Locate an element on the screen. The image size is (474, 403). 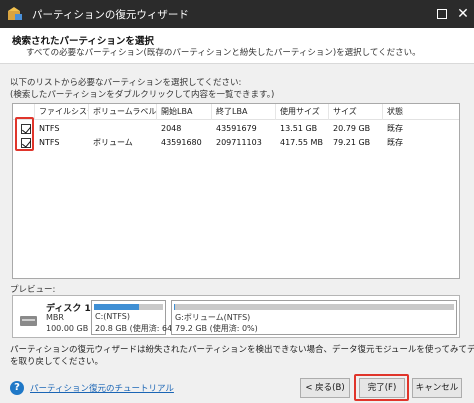
cell-end-lba: 43591679 is located at coordinates (236, 128).